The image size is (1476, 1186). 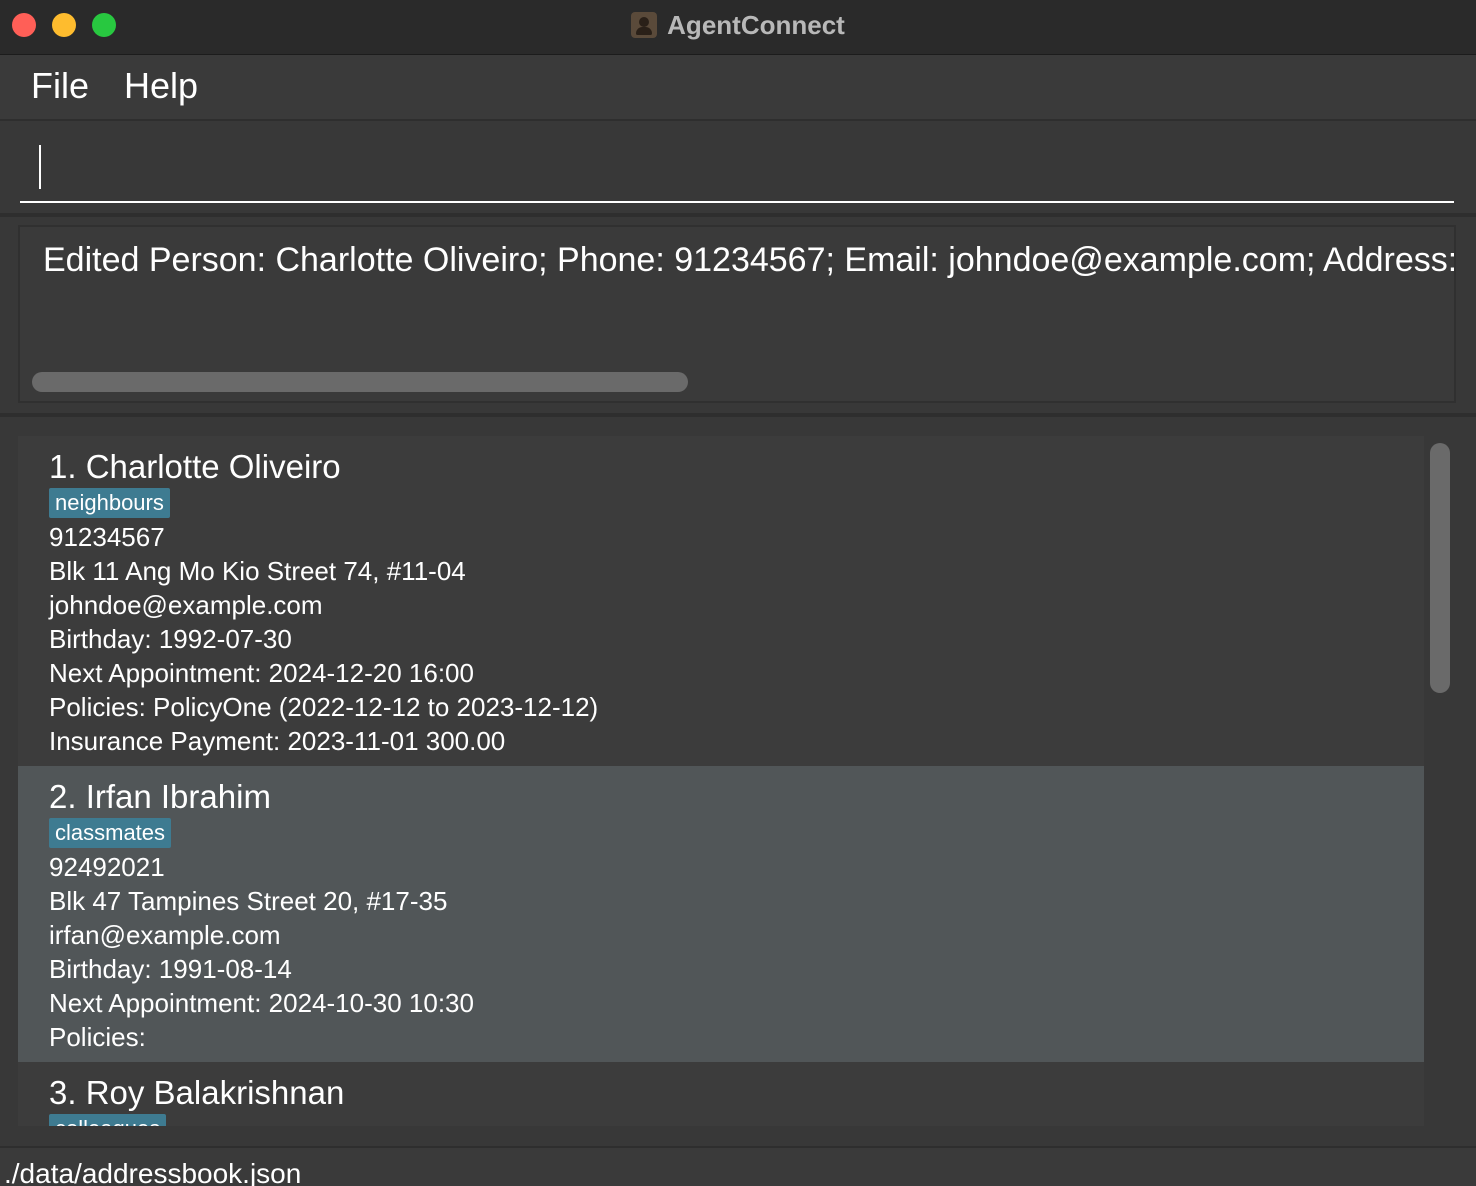 What do you see at coordinates (107, 867) in the screenshot?
I see `person-phone: 92492021` at bounding box center [107, 867].